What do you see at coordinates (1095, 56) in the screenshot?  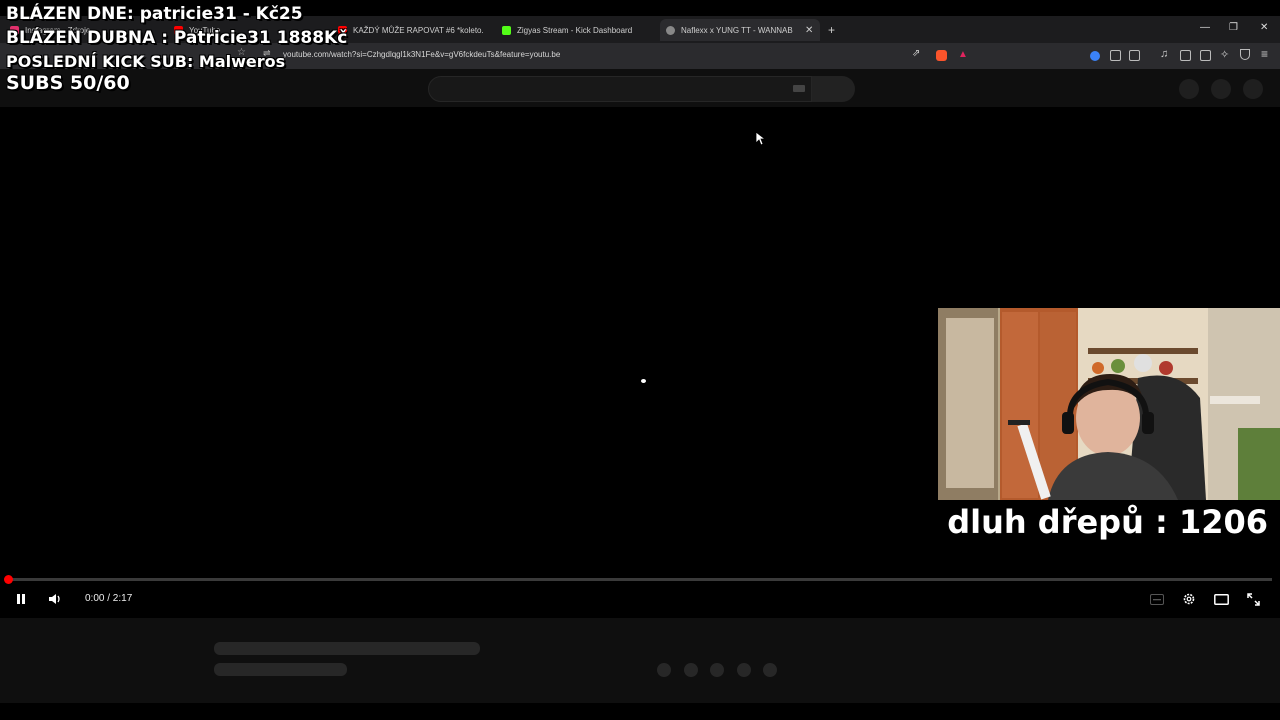 I see `extension-blue-icon` at bounding box center [1095, 56].